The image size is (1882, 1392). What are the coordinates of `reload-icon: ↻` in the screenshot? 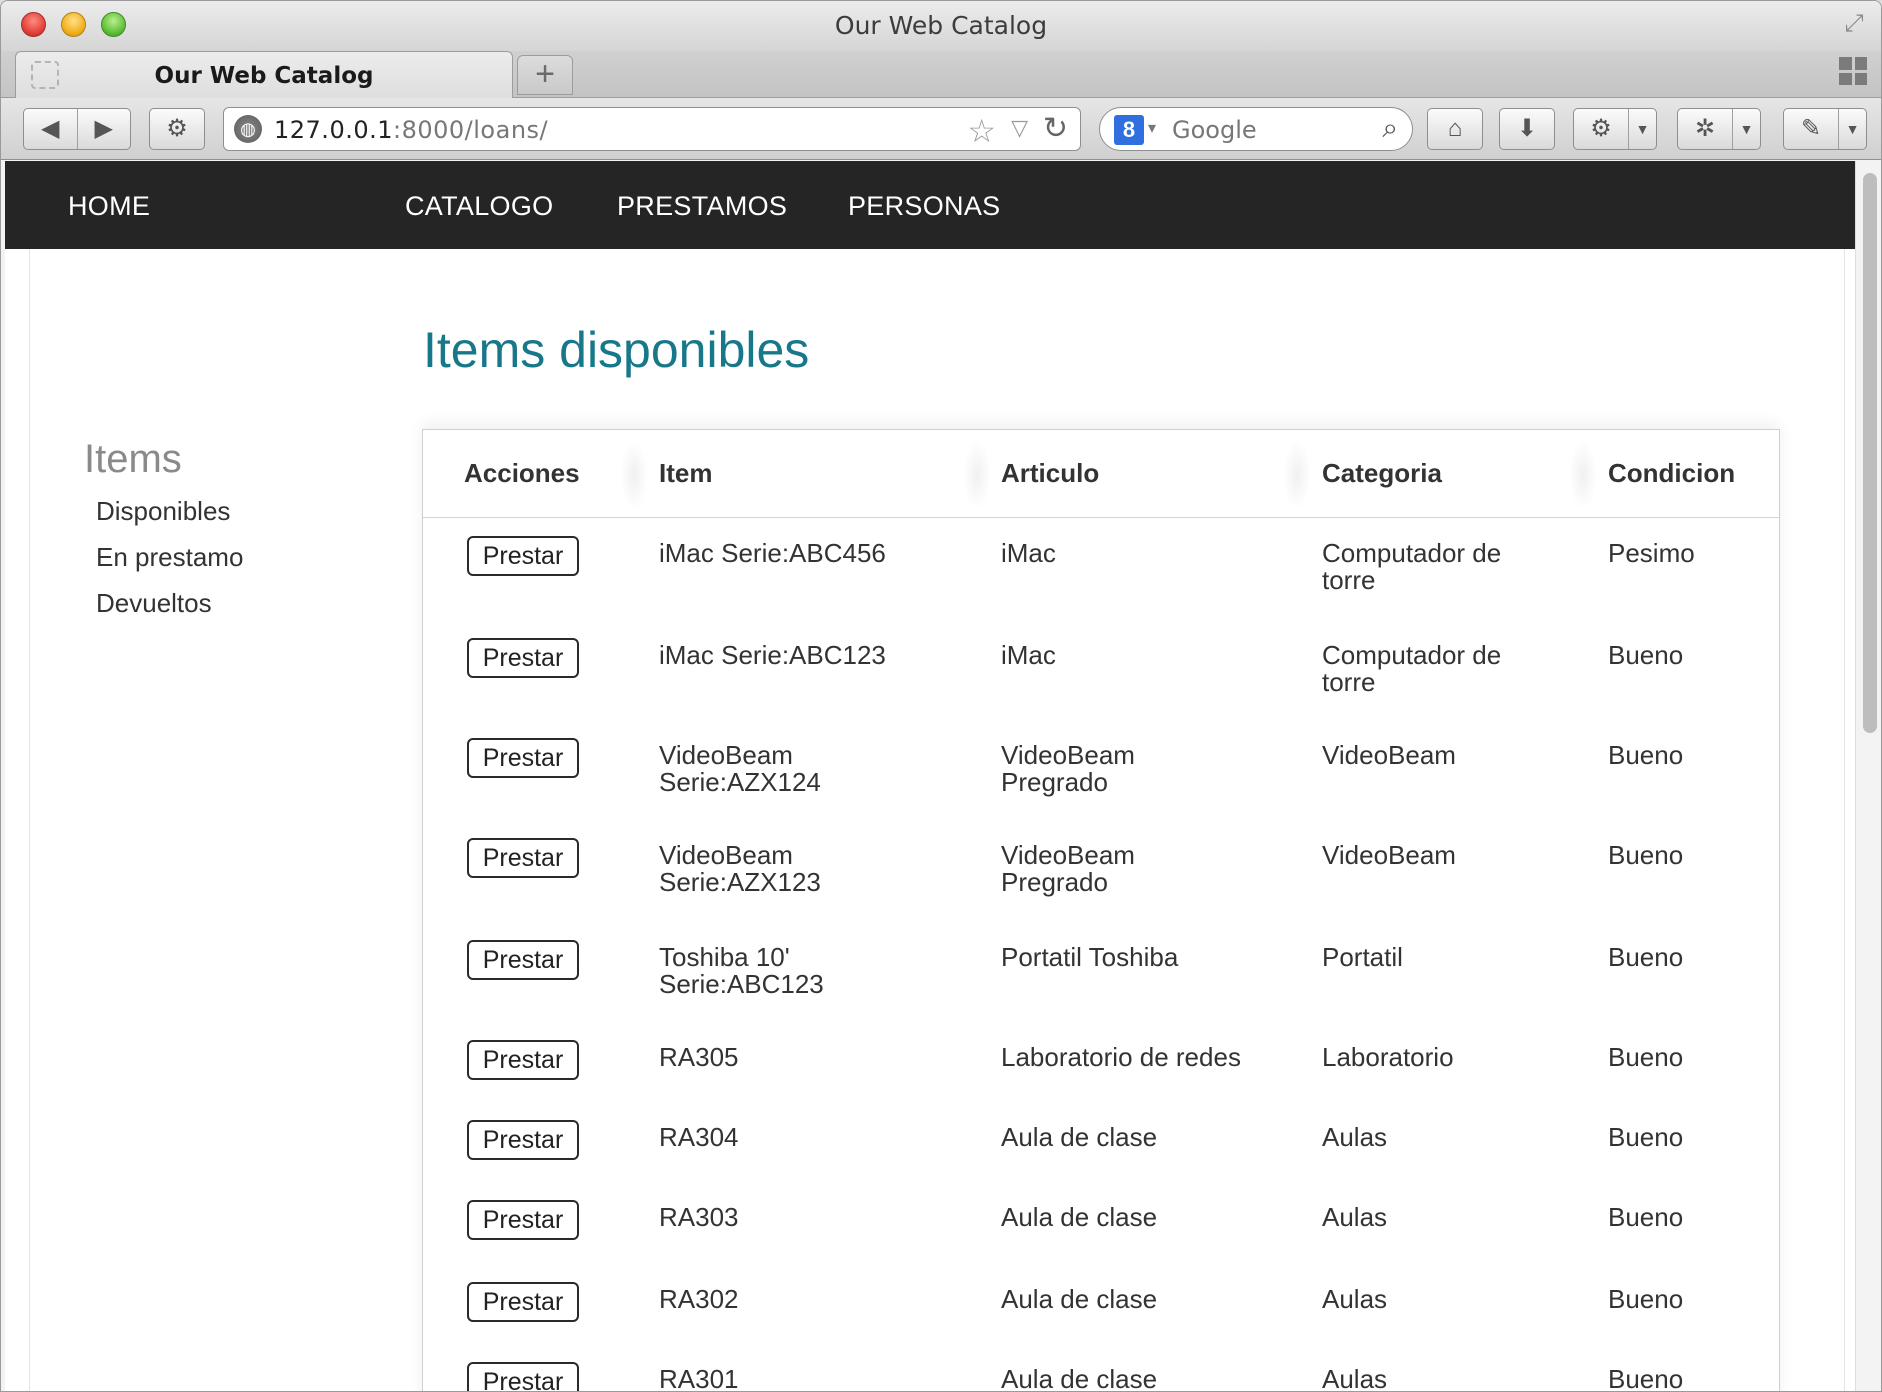 It's located at (1055, 128).